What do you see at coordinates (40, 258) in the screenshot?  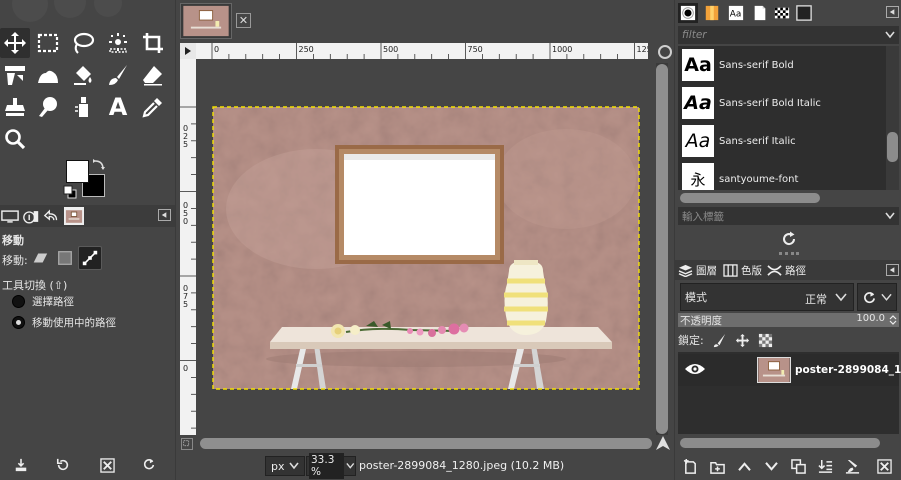 I see `move-layer-mode-icon` at bounding box center [40, 258].